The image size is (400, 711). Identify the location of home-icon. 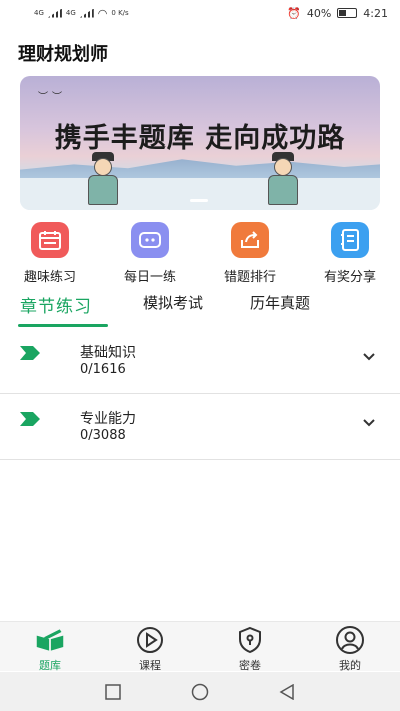
(200, 692).